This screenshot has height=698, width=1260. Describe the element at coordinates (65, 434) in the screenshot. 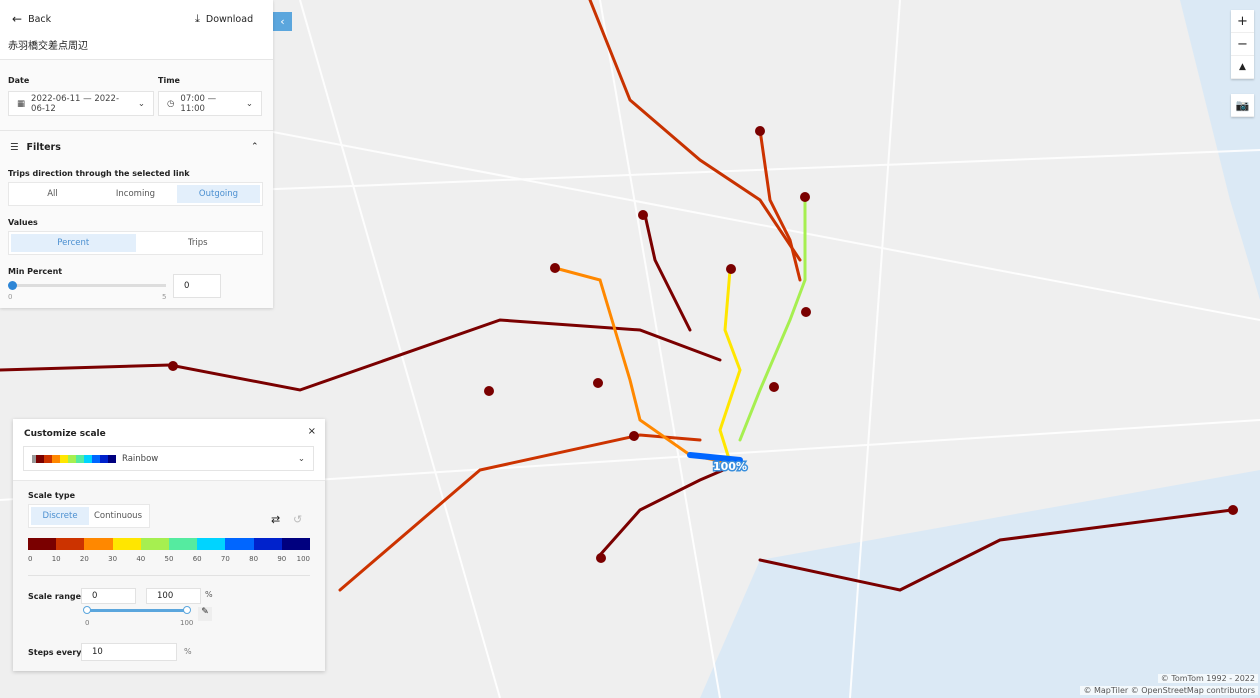

I see `scale-title: Customize scale` at that location.